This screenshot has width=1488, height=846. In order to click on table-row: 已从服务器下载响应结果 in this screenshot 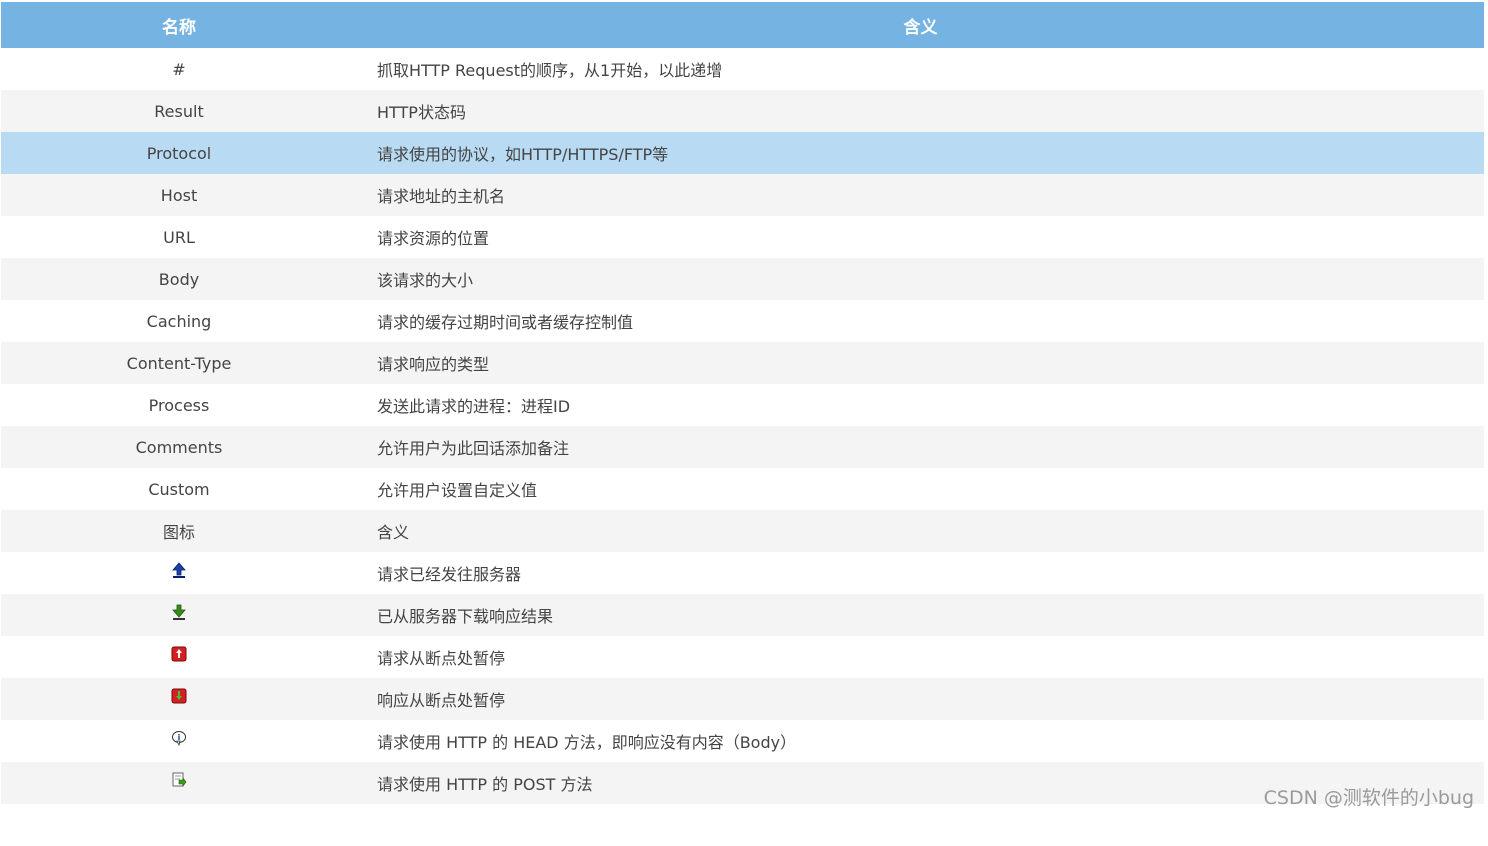, I will do `click(742, 615)`.